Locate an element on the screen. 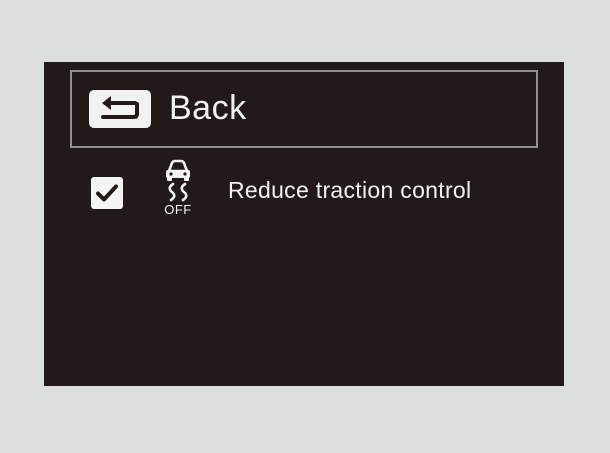 This screenshot has width=610, height=453. traction-off-text: OFF is located at coordinates (178, 209).